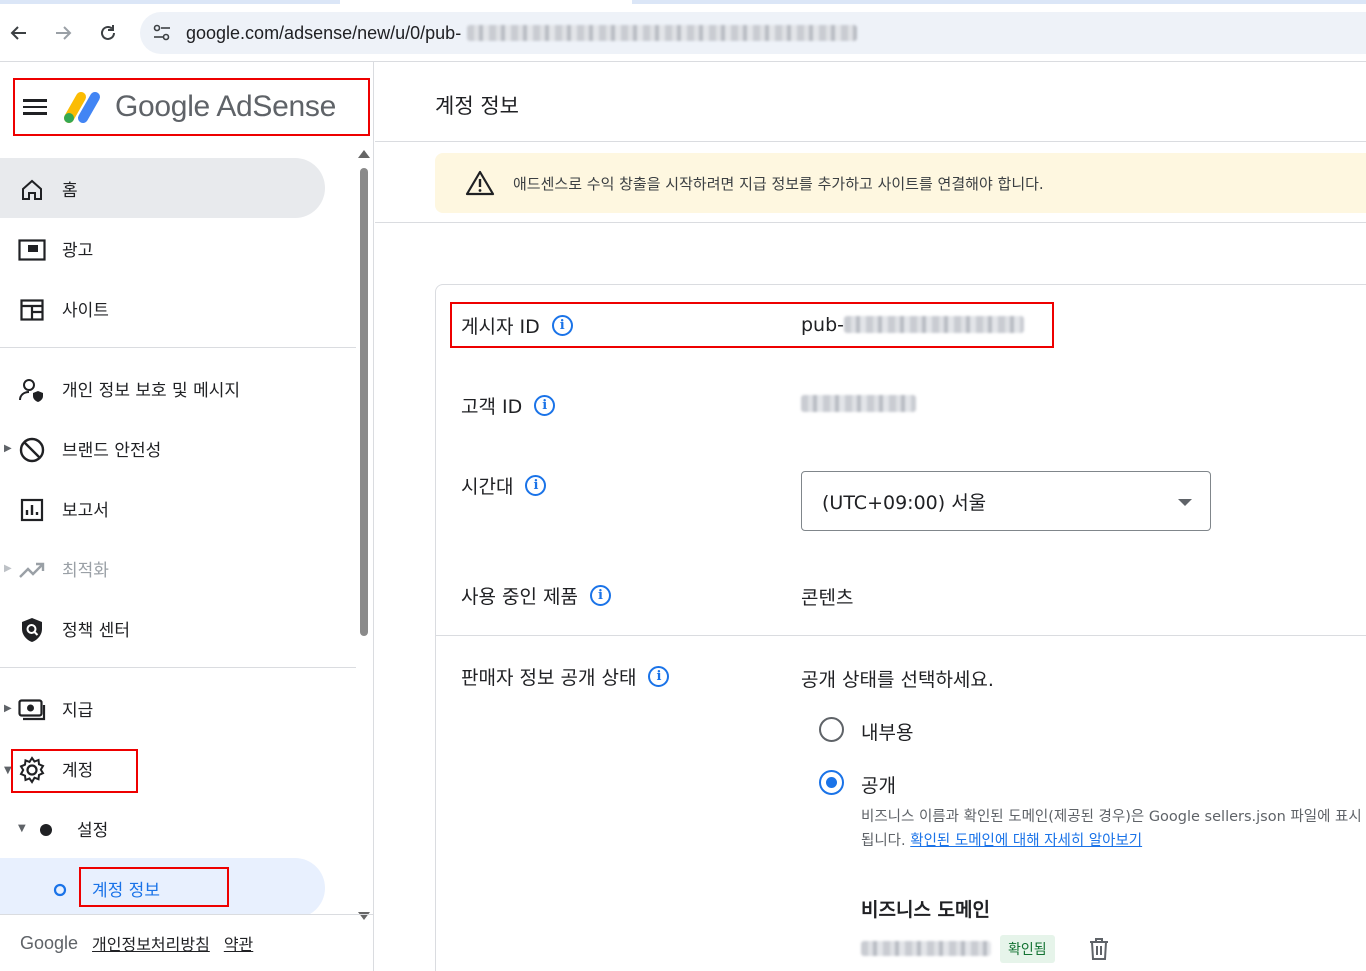 Image resolution: width=1366 pixels, height=971 pixels. I want to click on products-label: 사용 중인 제품 i, so click(536, 595).